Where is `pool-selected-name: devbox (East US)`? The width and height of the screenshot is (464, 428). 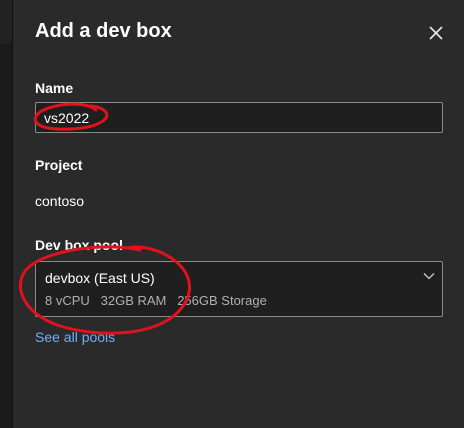 pool-selected-name: devbox (East US) is located at coordinates (100, 278).